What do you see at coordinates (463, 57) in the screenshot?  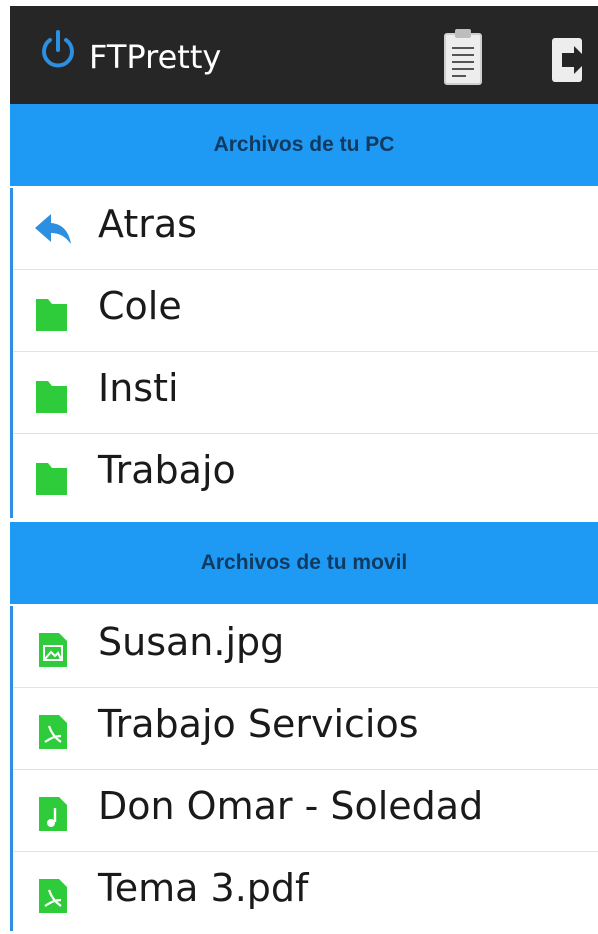 I see `clipboard-icon` at bounding box center [463, 57].